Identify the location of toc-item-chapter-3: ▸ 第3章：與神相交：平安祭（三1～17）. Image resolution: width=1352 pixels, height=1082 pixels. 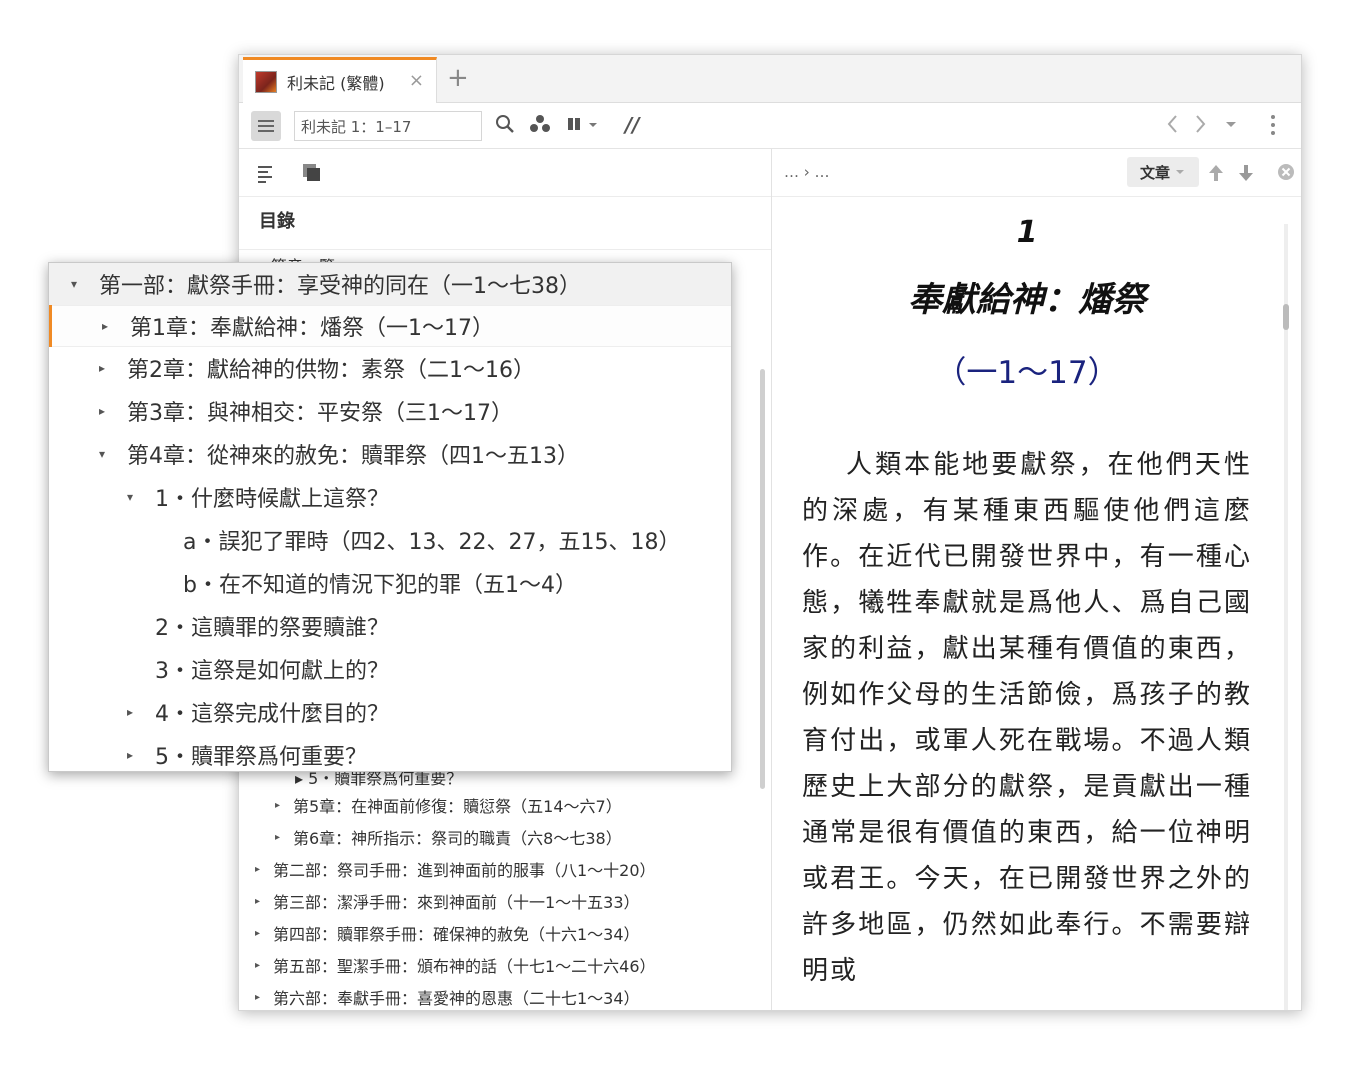
(390, 411).